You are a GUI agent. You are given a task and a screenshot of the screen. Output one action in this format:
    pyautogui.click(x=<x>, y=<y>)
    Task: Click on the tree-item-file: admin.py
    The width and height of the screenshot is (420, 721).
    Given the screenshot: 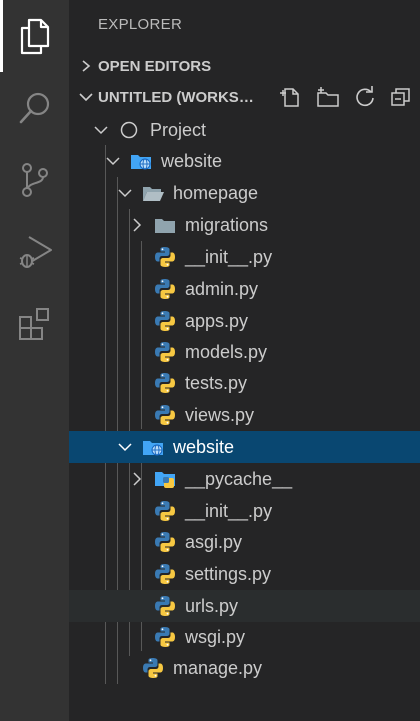 What is the action you would take?
    pyautogui.click(x=244, y=289)
    